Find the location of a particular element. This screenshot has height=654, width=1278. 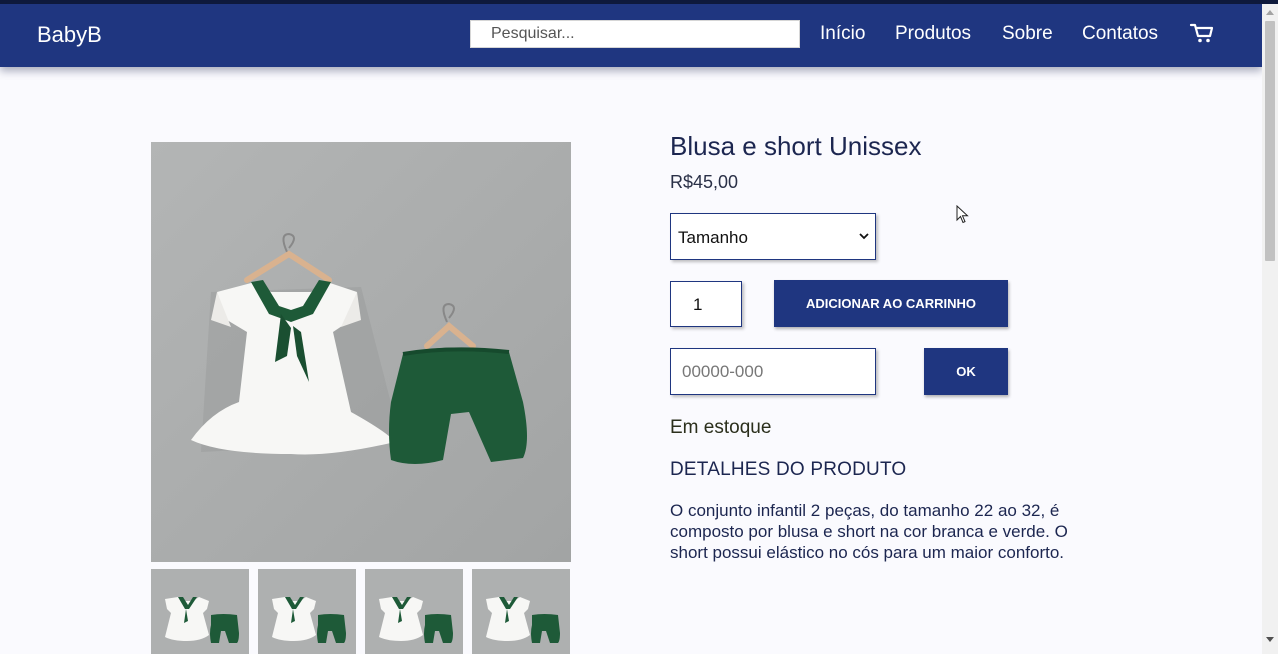

details-heading: DETALHES DO PRODUTO is located at coordinates (788, 469).